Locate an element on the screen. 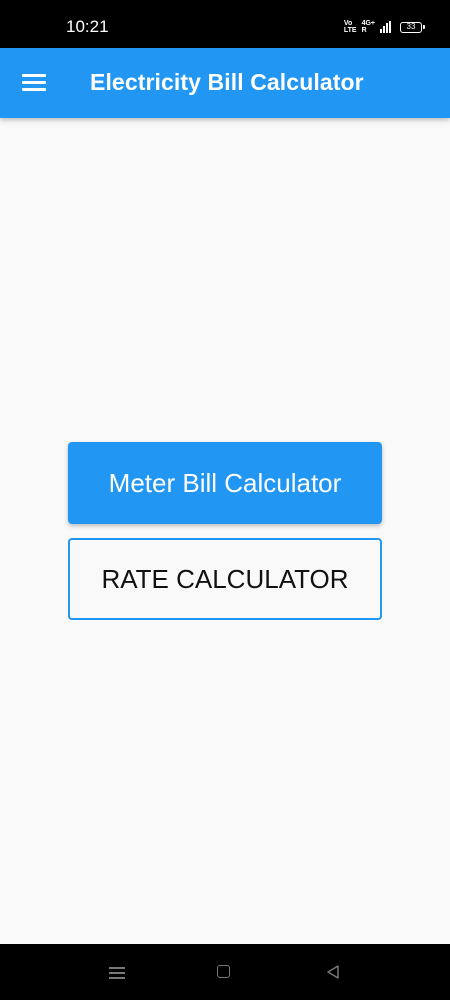 Image resolution: width=450 pixels, height=1000 pixels. battery-icon: 33 is located at coordinates (412, 27).